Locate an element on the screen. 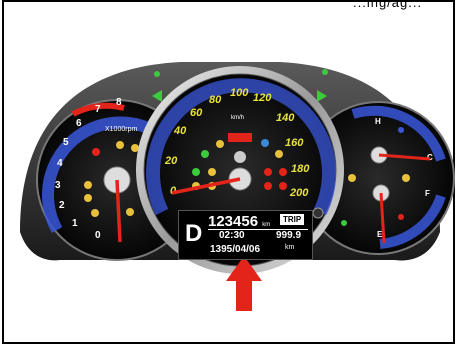 The width and height of the screenshot is (459, 346). oil-warning-icon is located at coordinates (120, 145).